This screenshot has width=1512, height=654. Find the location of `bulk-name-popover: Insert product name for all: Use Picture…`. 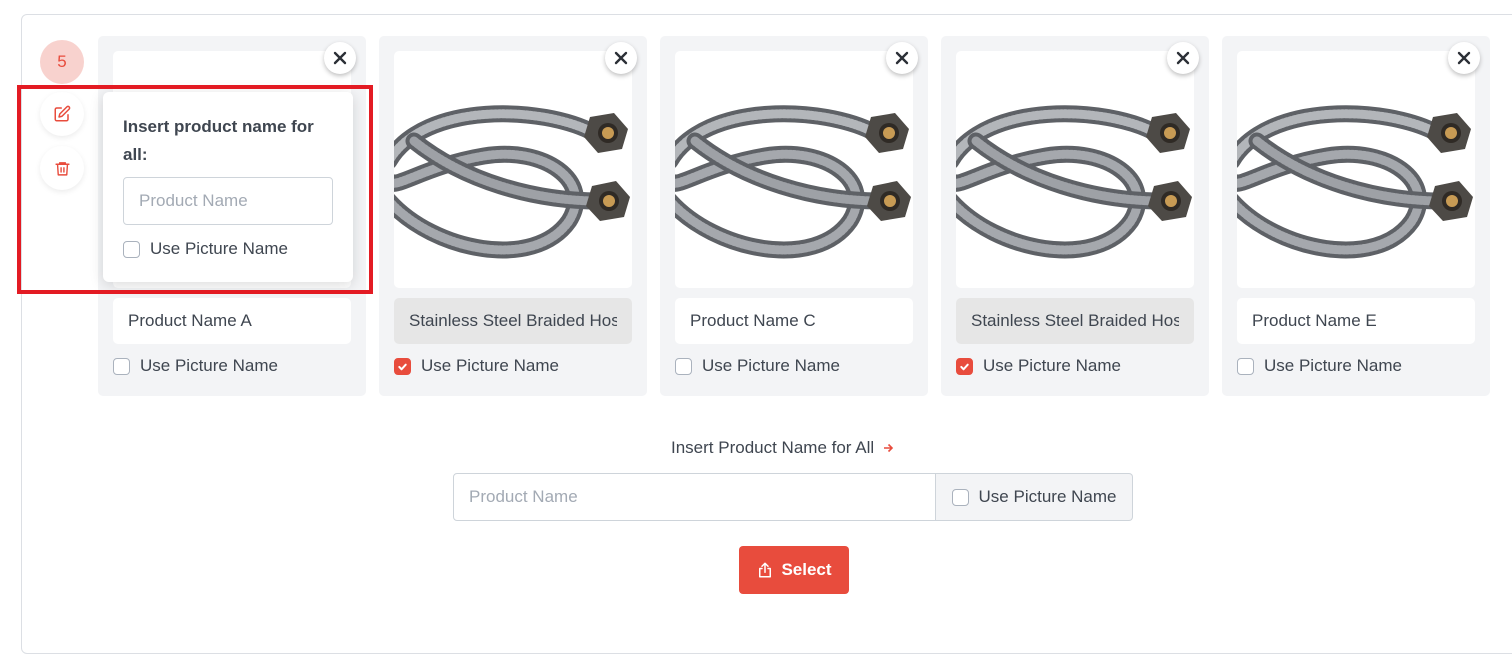

bulk-name-popover: Insert product name for all: Use Picture… is located at coordinates (228, 187).